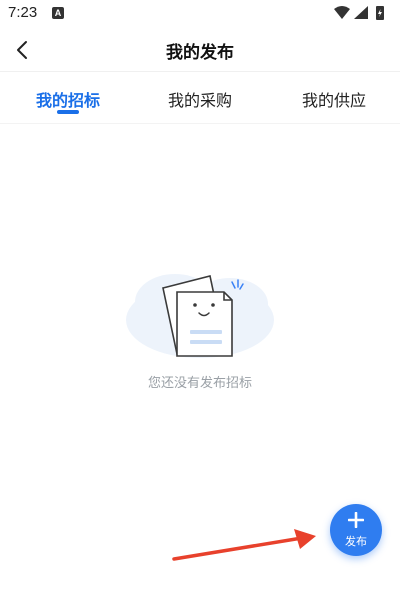 This screenshot has width=400, height=609. What do you see at coordinates (342, 12) in the screenshot?
I see `wifi-icon` at bounding box center [342, 12].